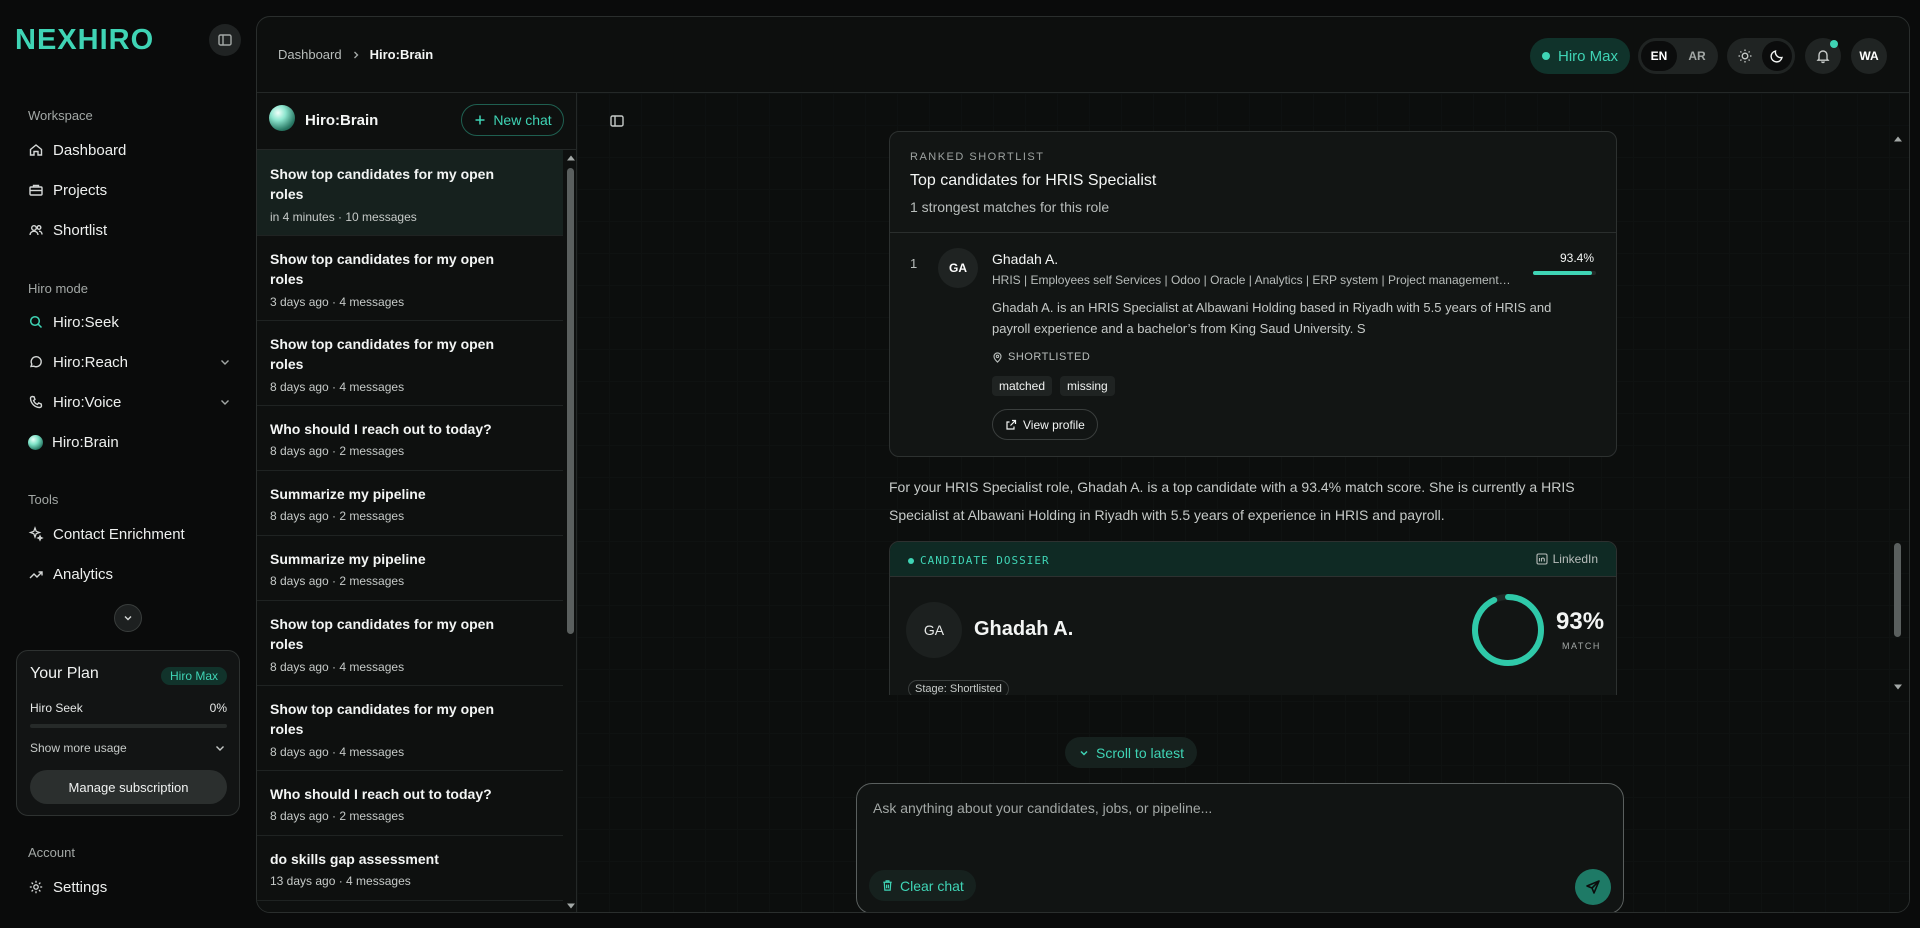  Describe the element at coordinates (130, 402) in the screenshot. I see `sidebar-item-hiro-voice: Hiro:Voice` at that location.